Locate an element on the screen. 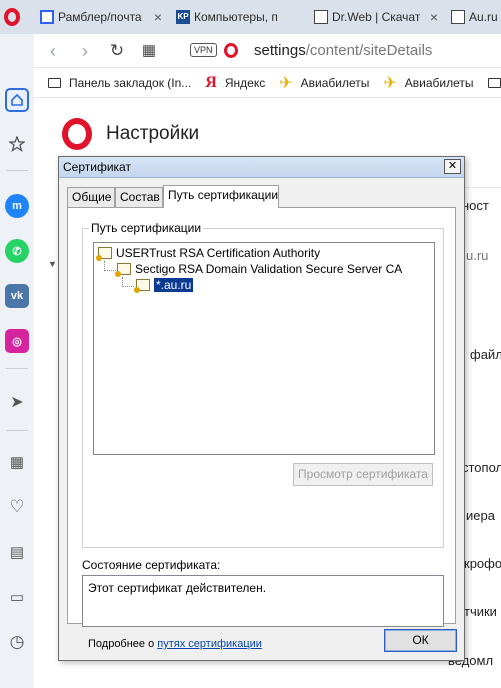 The width and height of the screenshot is (501, 688). whatsapp-icon: ✆ is located at coordinates (17, 251).